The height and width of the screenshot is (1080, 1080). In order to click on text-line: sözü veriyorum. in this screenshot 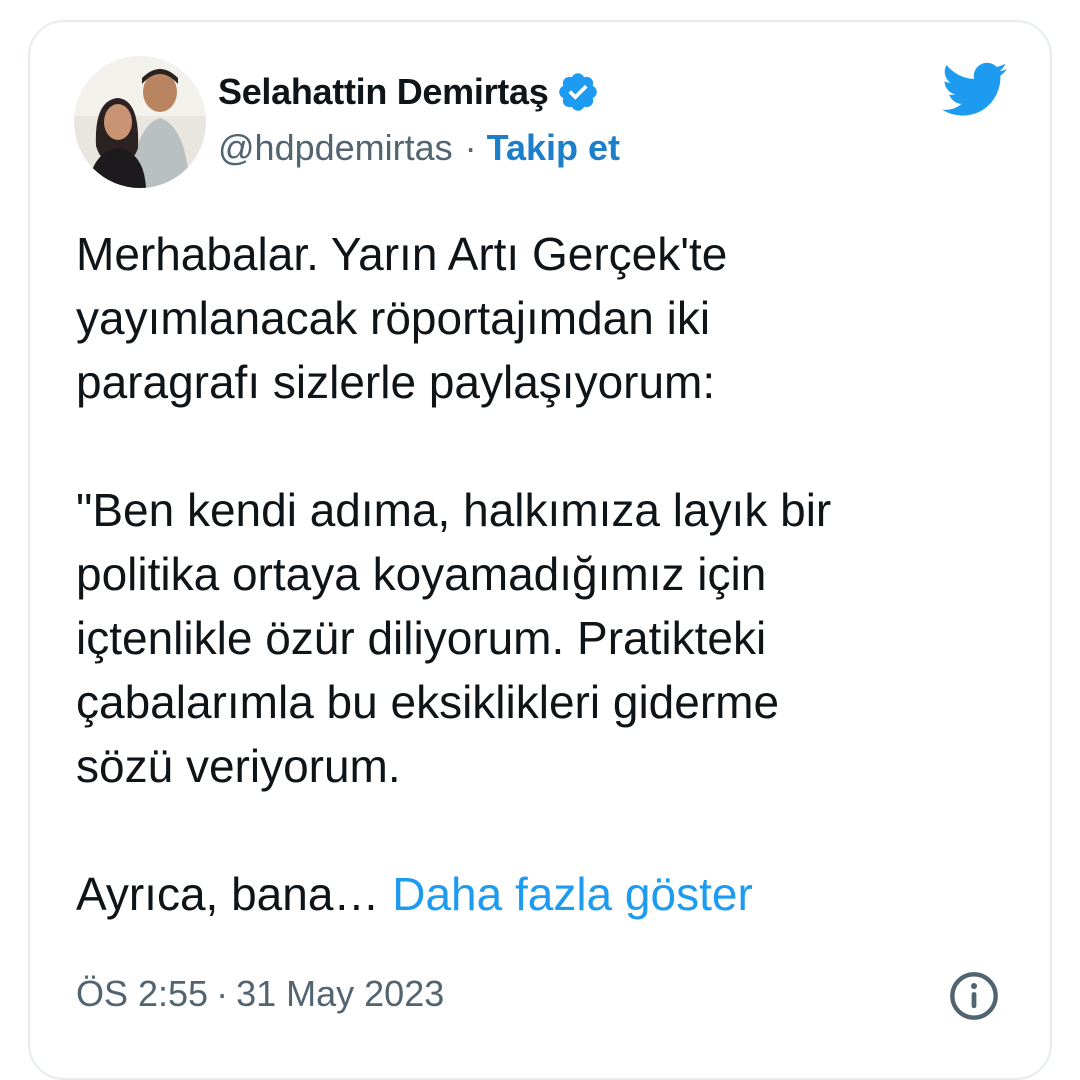, I will do `click(238, 766)`.